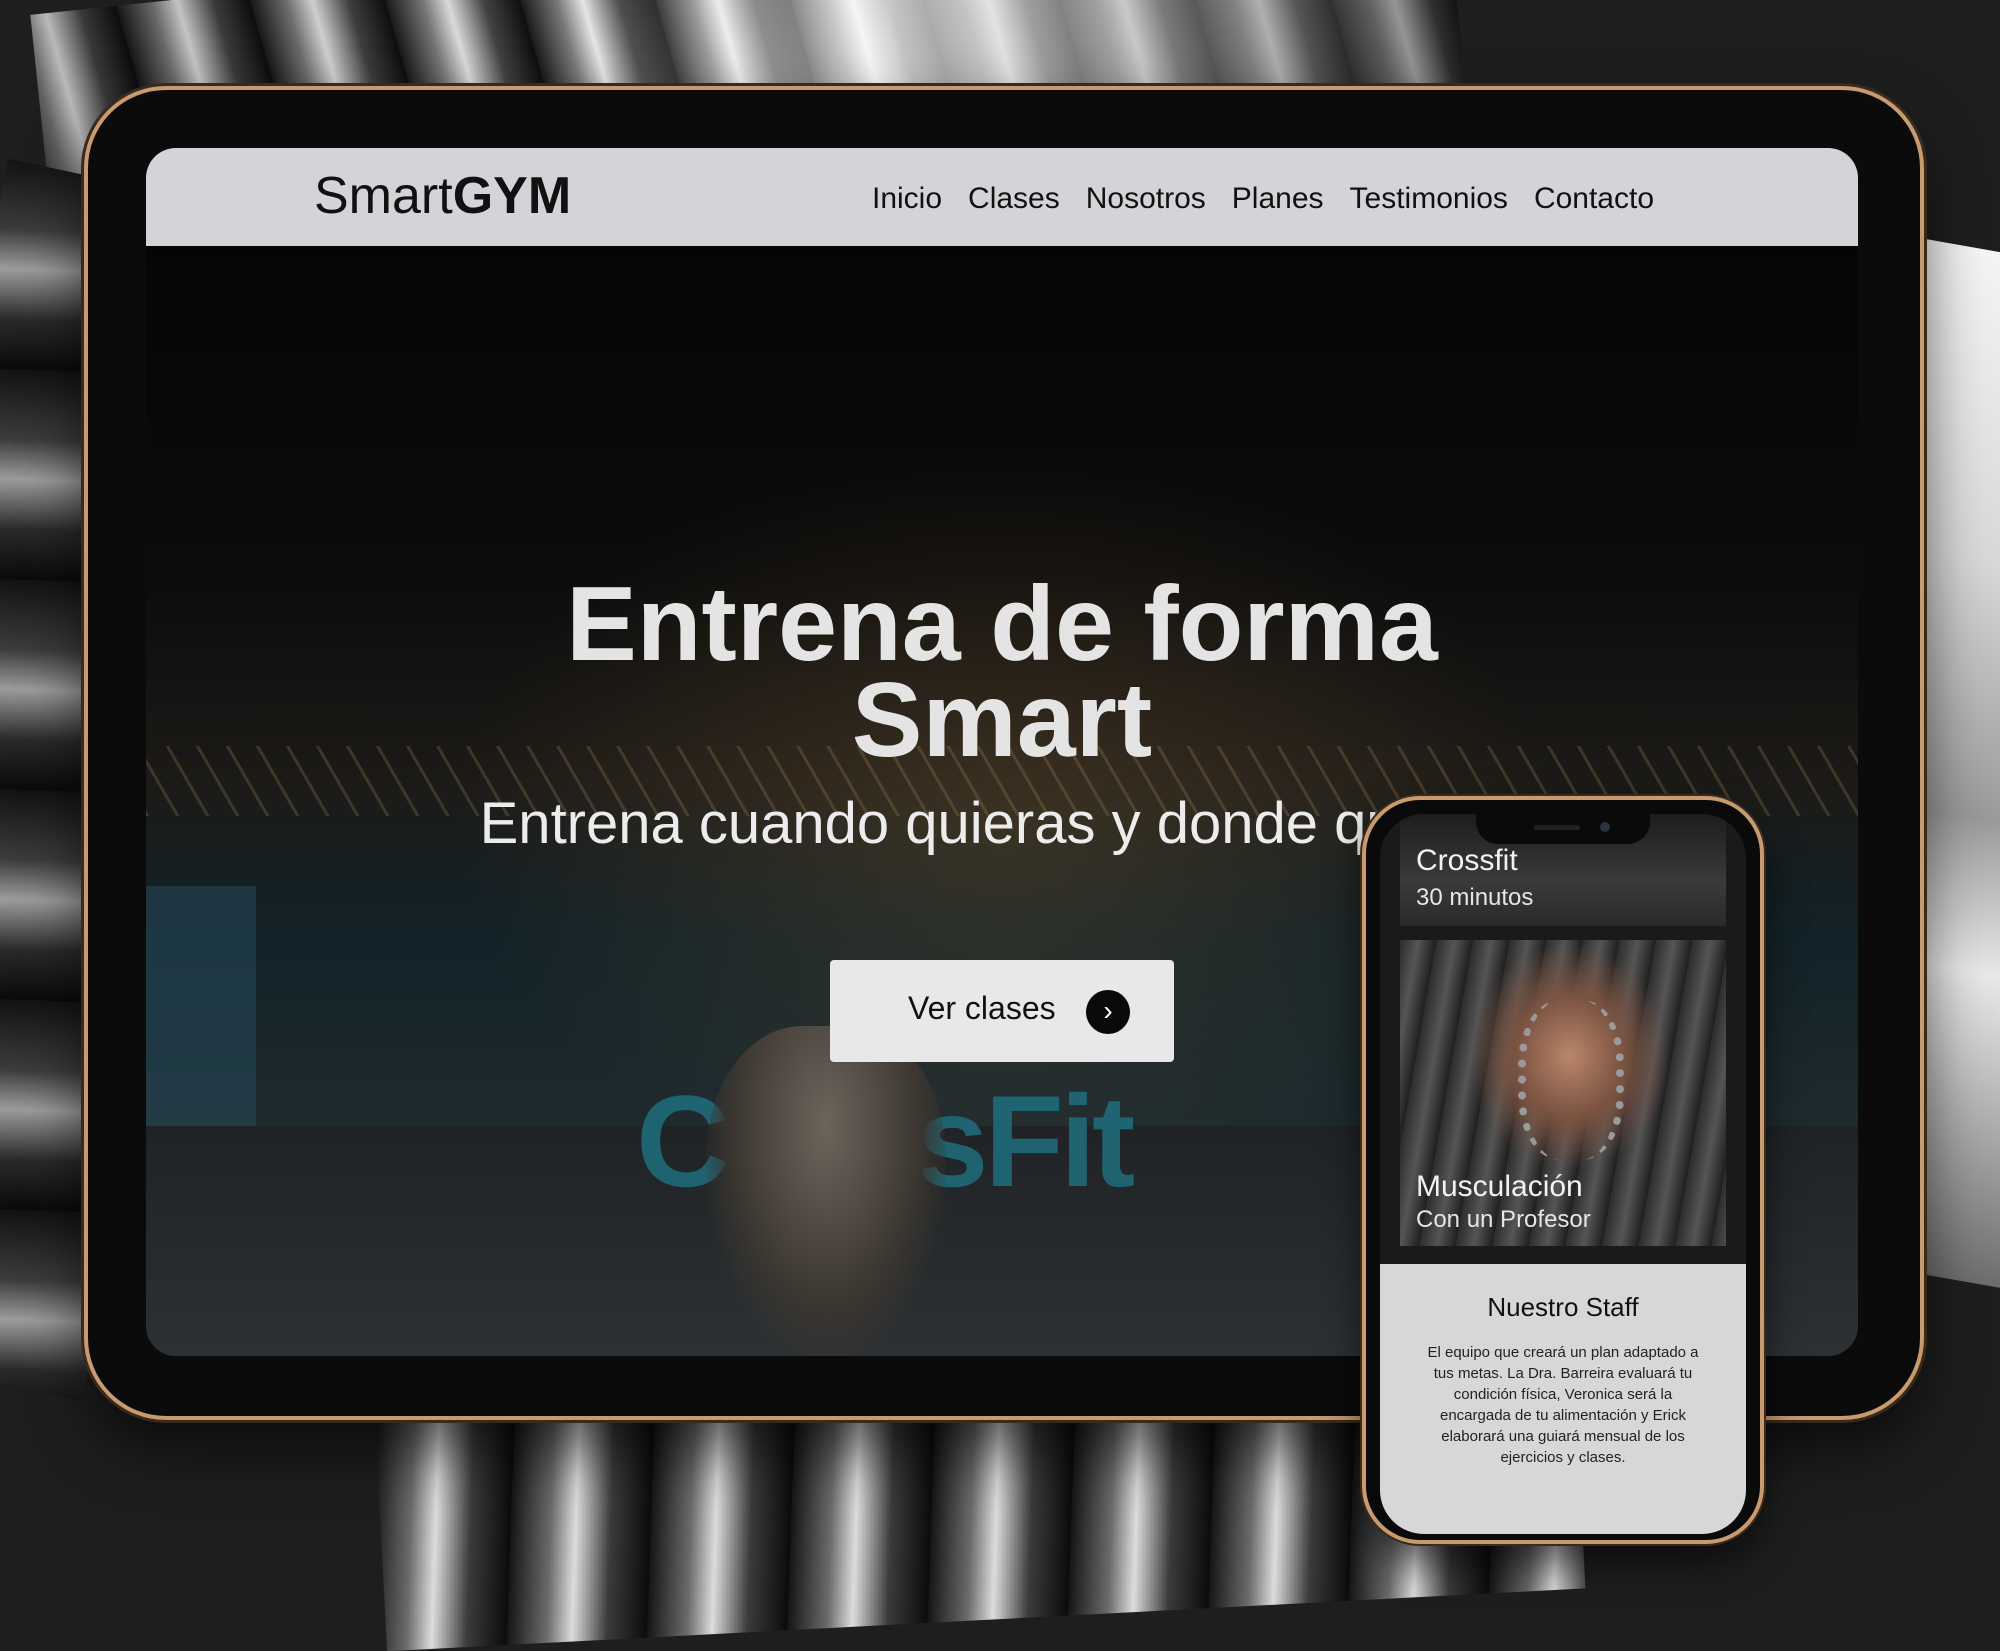 Image resolution: width=2000 pixels, height=1651 pixels. Describe the element at coordinates (1571, 1080) in the screenshot. I see `chain-image` at that location.